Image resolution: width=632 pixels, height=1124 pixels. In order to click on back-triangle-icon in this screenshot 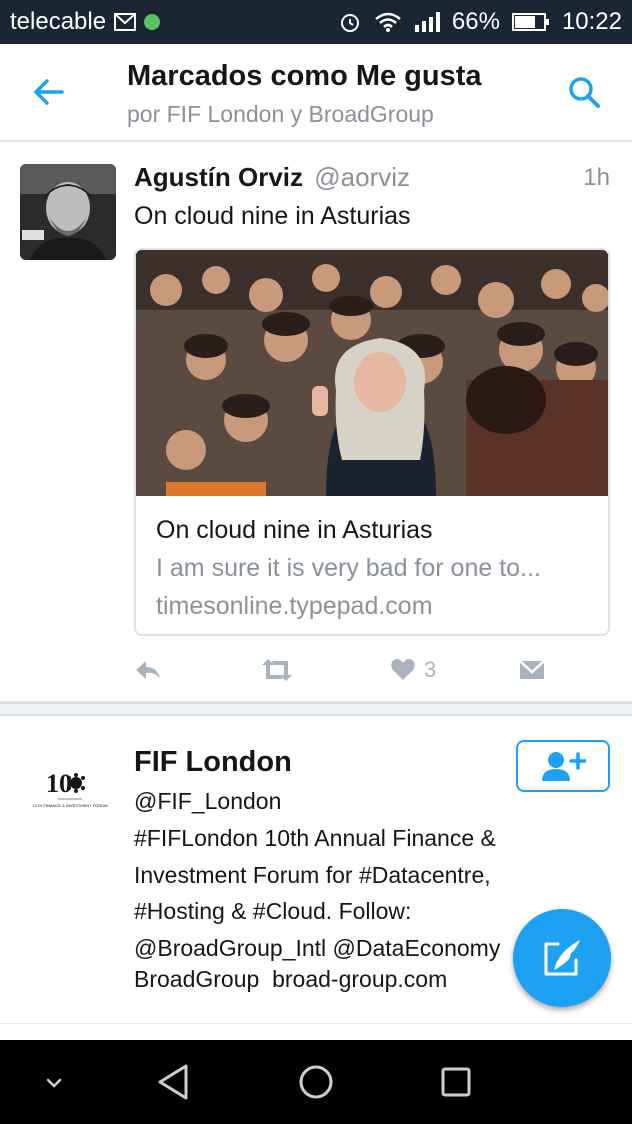, I will do `click(174, 1082)`.